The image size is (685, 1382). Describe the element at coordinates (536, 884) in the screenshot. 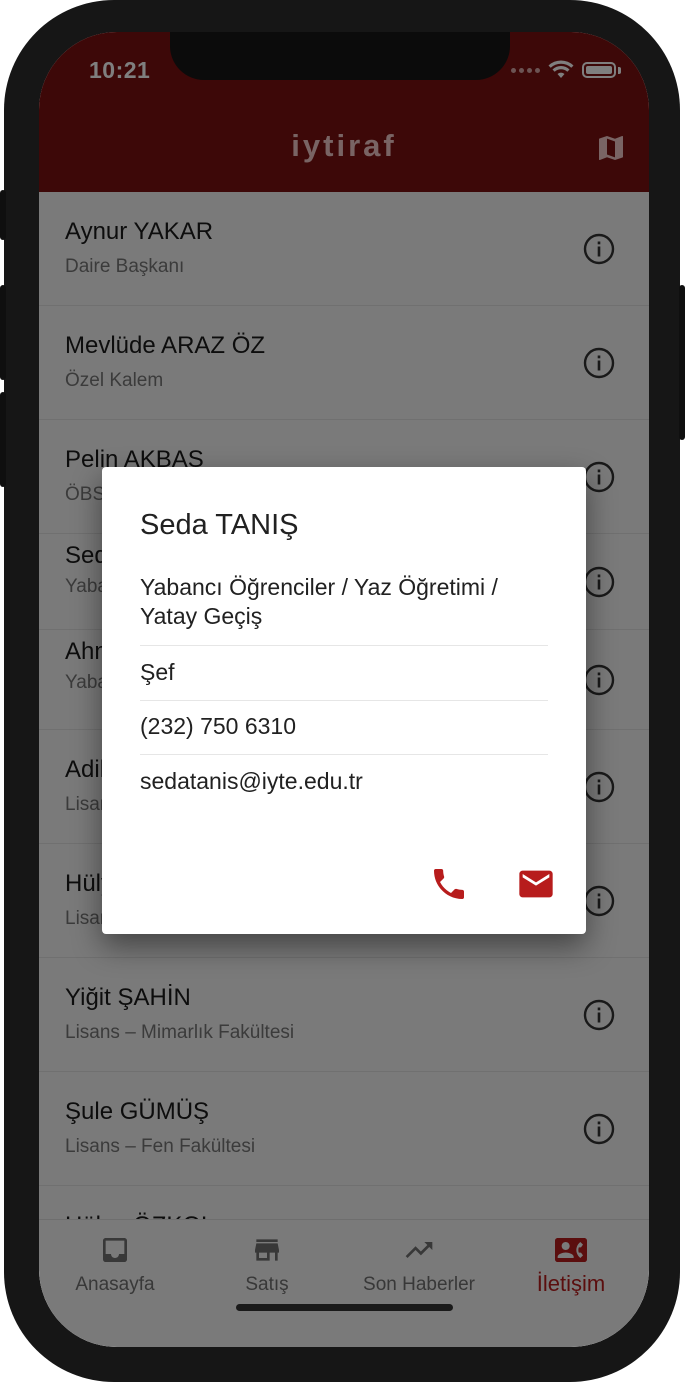

I see `email-icon` at that location.